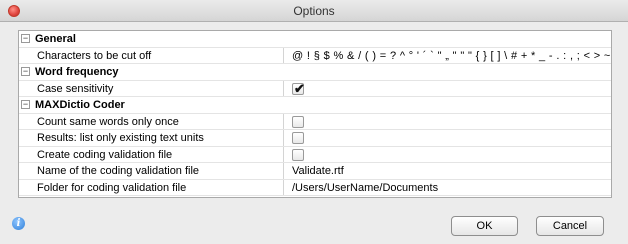 Image resolution: width=628 pixels, height=244 pixels. Describe the element at coordinates (298, 138) in the screenshot. I see `list-existing-text-units-checkbox` at that location.